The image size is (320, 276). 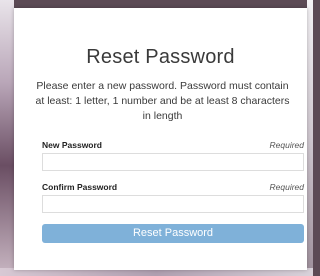 What do you see at coordinates (287, 187) in the screenshot?
I see `confirm-password-required-hint: Required` at bounding box center [287, 187].